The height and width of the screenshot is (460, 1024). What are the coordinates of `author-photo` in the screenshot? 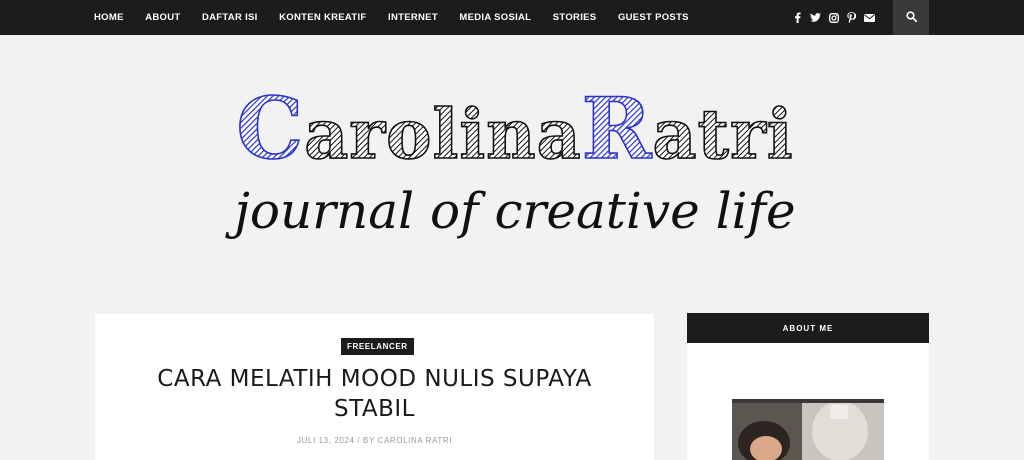 It's located at (808, 429).